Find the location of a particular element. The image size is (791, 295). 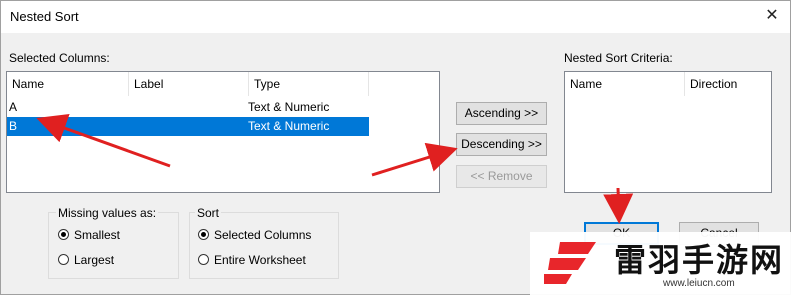

missing-values-group is located at coordinates (113, 245).